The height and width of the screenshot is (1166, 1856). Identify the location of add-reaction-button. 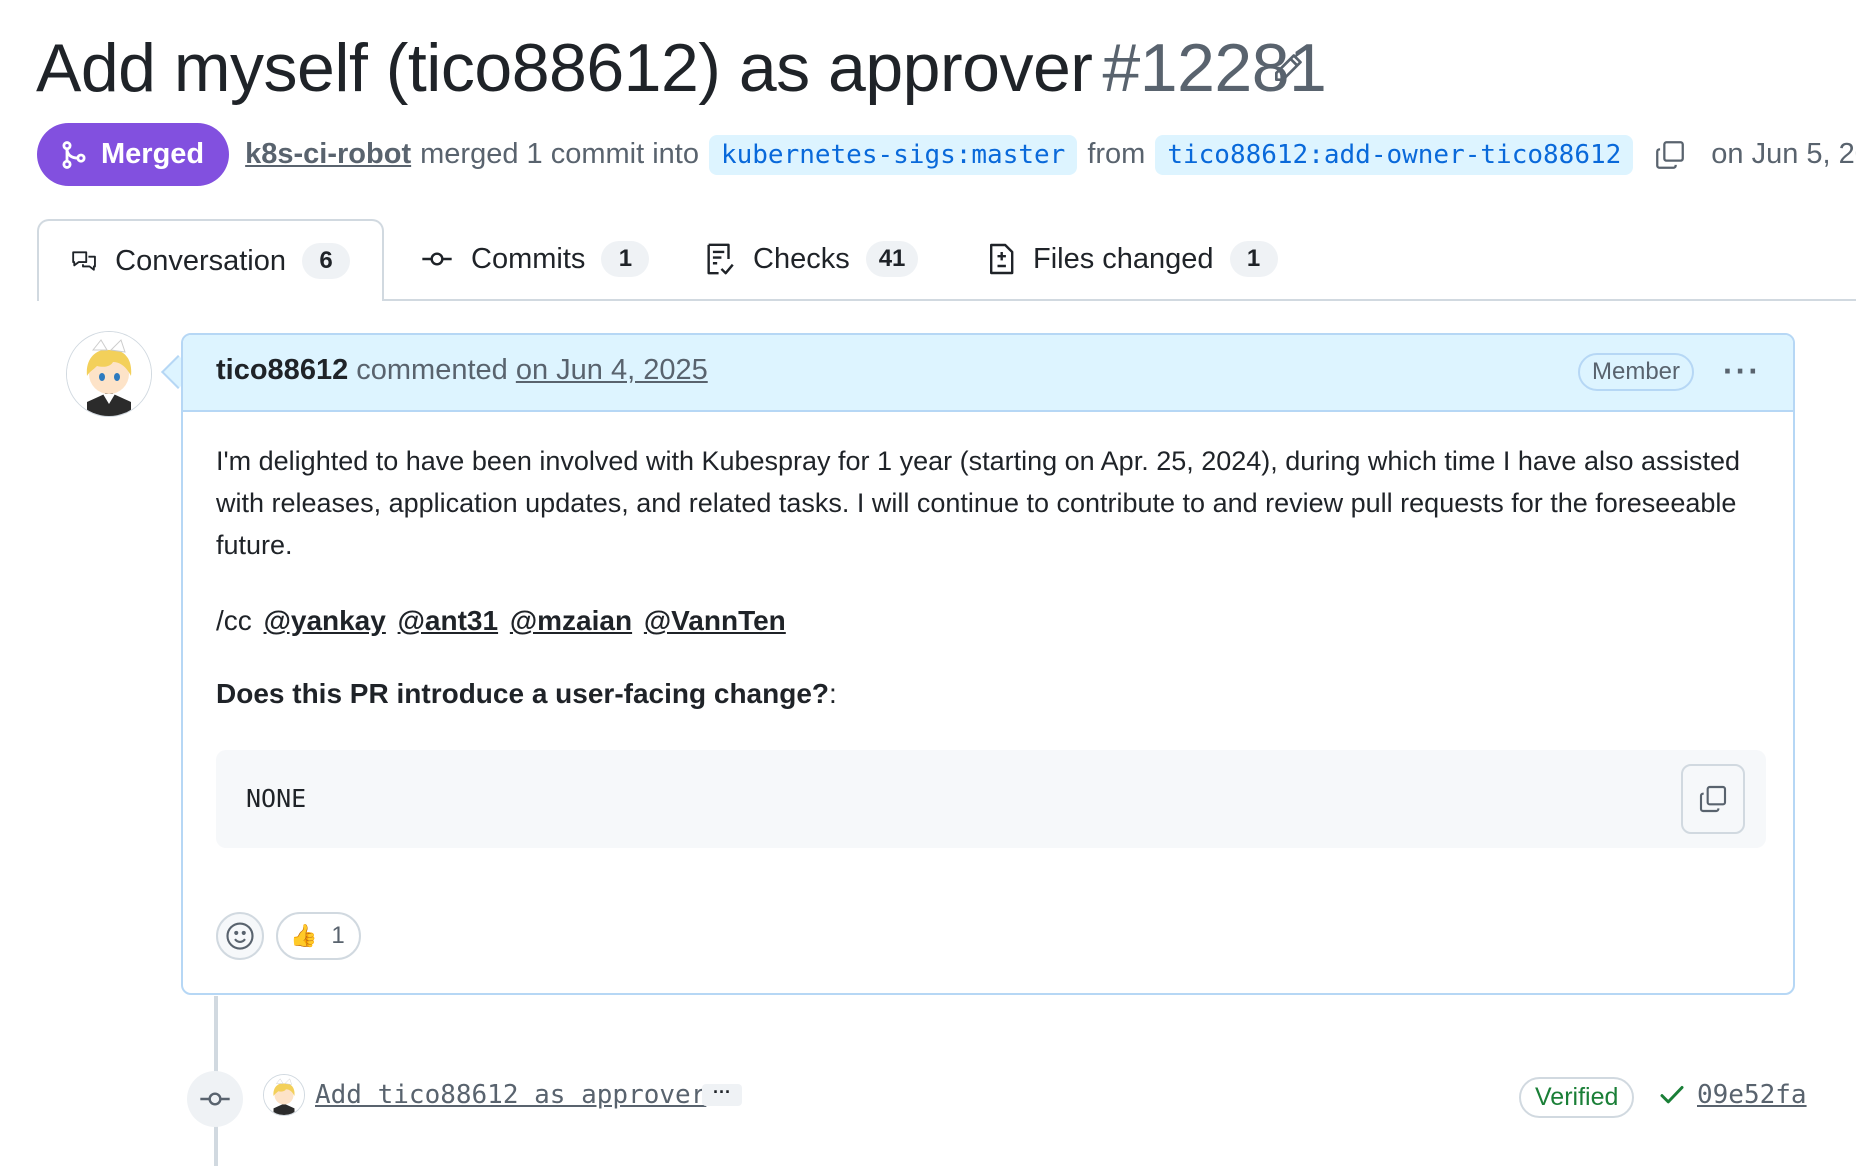
(240, 936).